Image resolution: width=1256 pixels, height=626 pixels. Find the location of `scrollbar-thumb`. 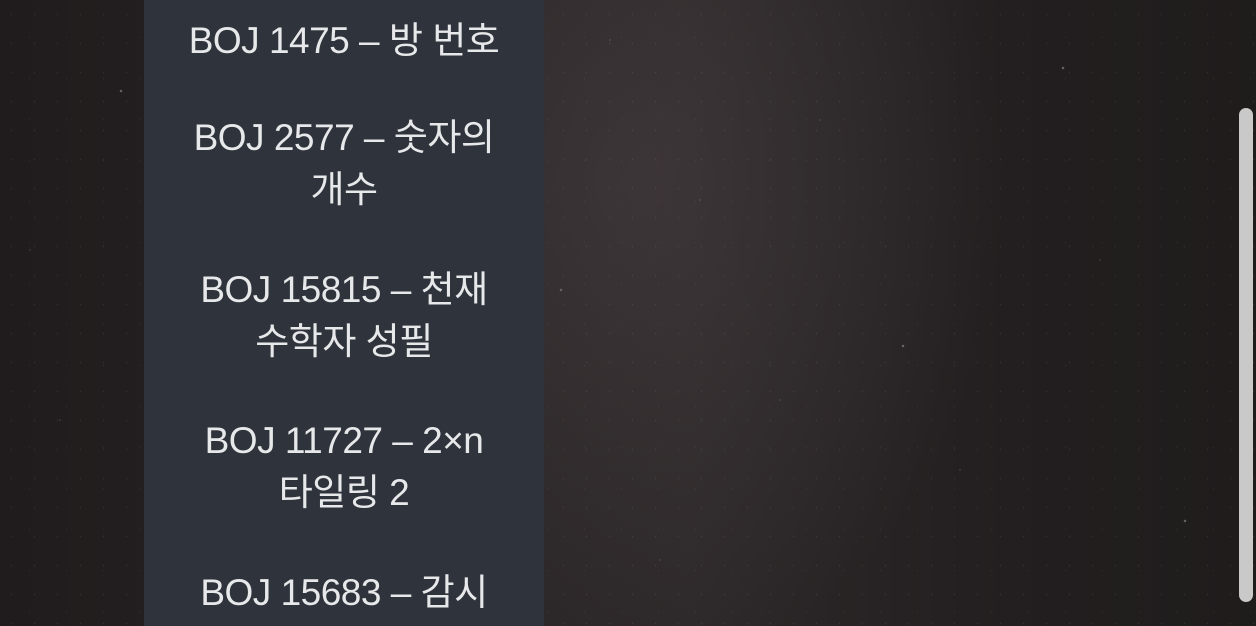

scrollbar-thumb is located at coordinates (1246, 355).